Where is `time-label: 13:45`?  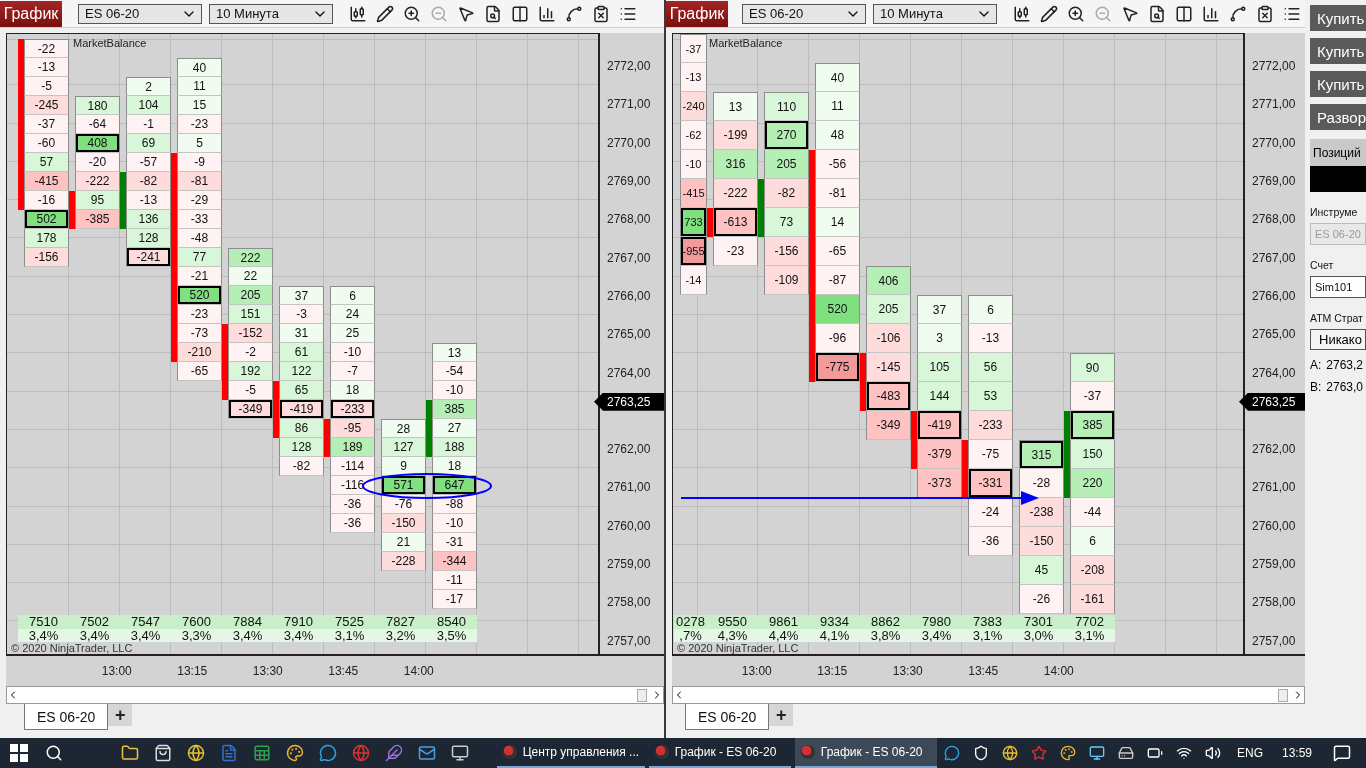 time-label: 13:45 is located at coordinates (983, 671).